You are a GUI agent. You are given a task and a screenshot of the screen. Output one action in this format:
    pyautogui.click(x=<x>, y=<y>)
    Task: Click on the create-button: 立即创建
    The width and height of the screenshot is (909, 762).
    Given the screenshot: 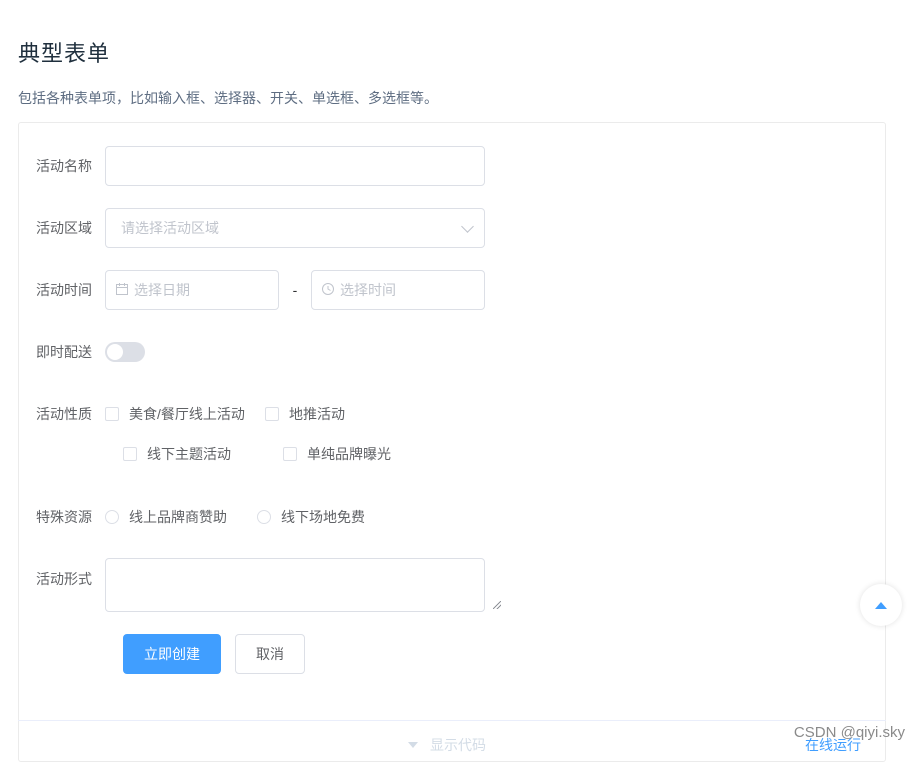 What is the action you would take?
    pyautogui.click(x=172, y=654)
    